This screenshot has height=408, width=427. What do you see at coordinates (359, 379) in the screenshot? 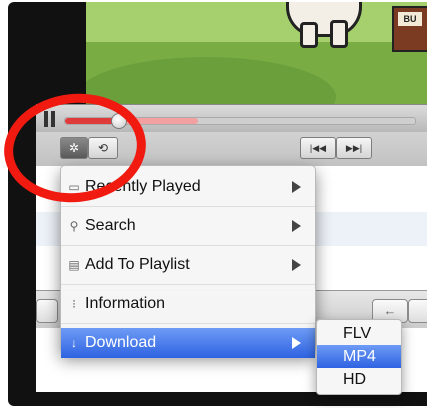
I see `submenu-item-hd: HD` at bounding box center [359, 379].